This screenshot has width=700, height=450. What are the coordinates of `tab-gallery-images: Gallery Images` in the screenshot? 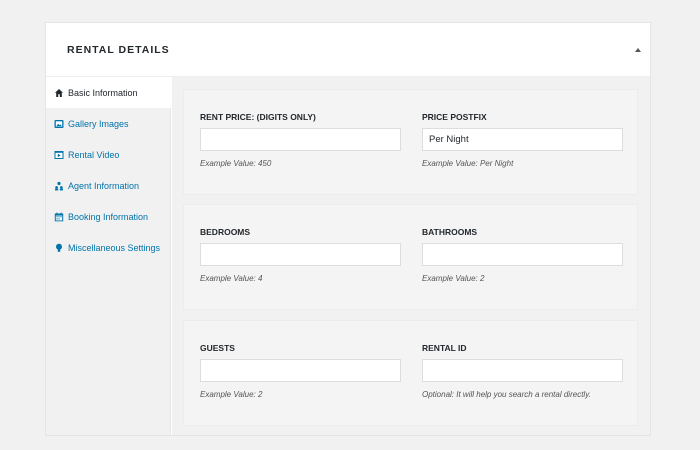 It's located at (108, 123).